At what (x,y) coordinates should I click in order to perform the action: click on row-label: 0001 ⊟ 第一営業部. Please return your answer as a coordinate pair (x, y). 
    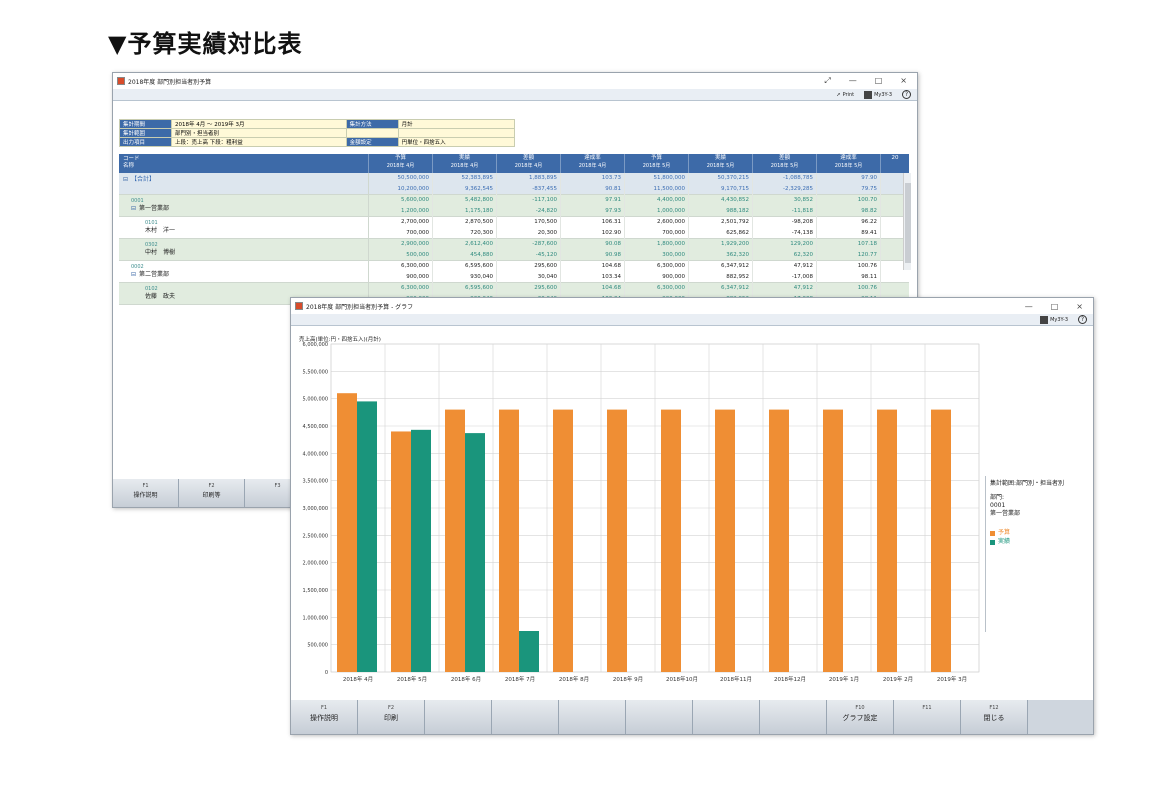
    Looking at the image, I should click on (244, 205).